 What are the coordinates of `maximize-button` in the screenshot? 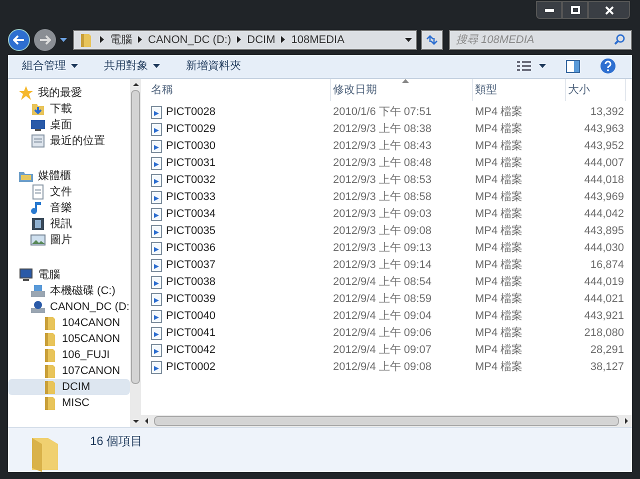 It's located at (575, 10).